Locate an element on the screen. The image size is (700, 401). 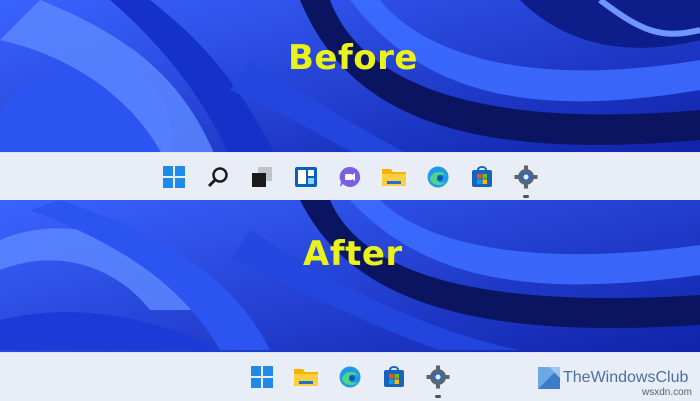
before-taskbar is located at coordinates (350, 176).